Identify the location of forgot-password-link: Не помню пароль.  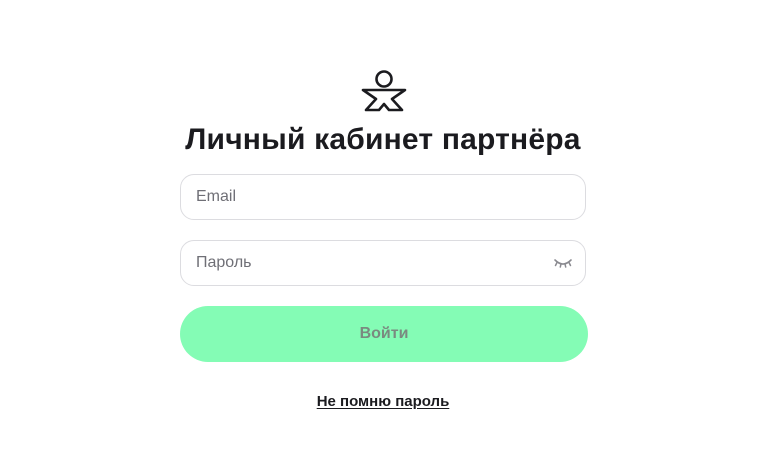
(383, 401).